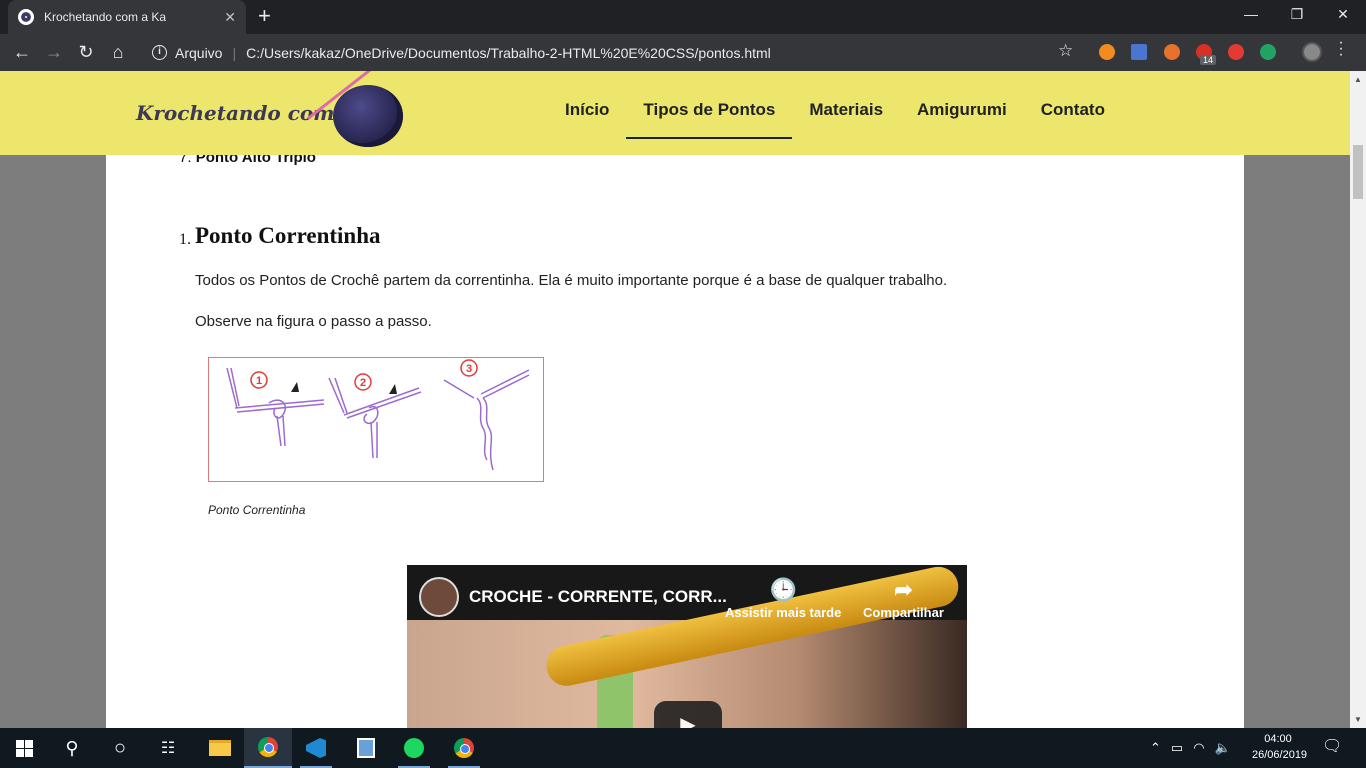 This screenshot has width=1366, height=768. What do you see at coordinates (1268, 52) in the screenshot?
I see `extension-chat-icon` at bounding box center [1268, 52].